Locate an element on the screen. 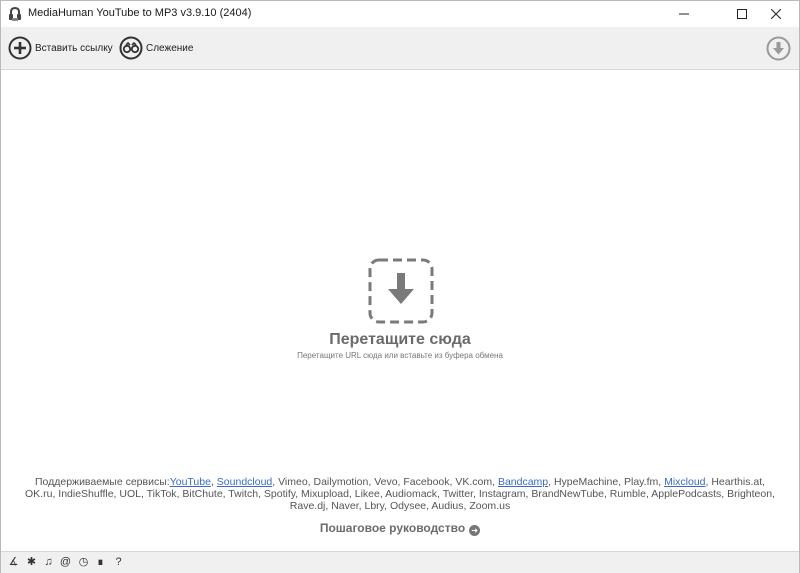 The image size is (800, 573). plus-circle-icon is located at coordinates (20, 48).